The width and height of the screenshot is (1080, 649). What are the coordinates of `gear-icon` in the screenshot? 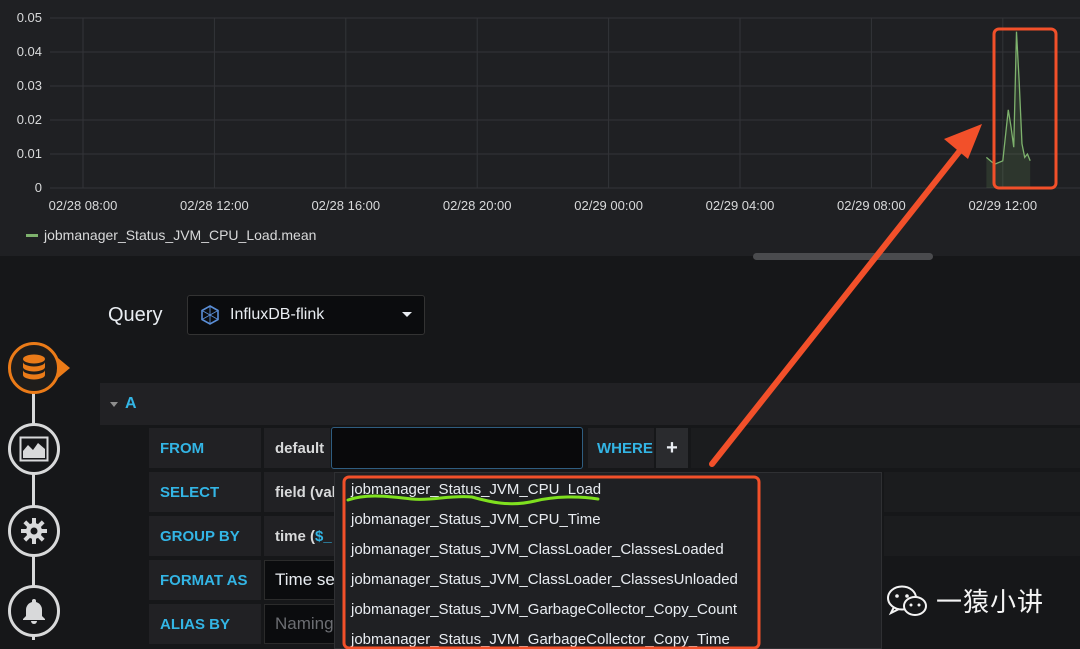 It's located at (34, 531).